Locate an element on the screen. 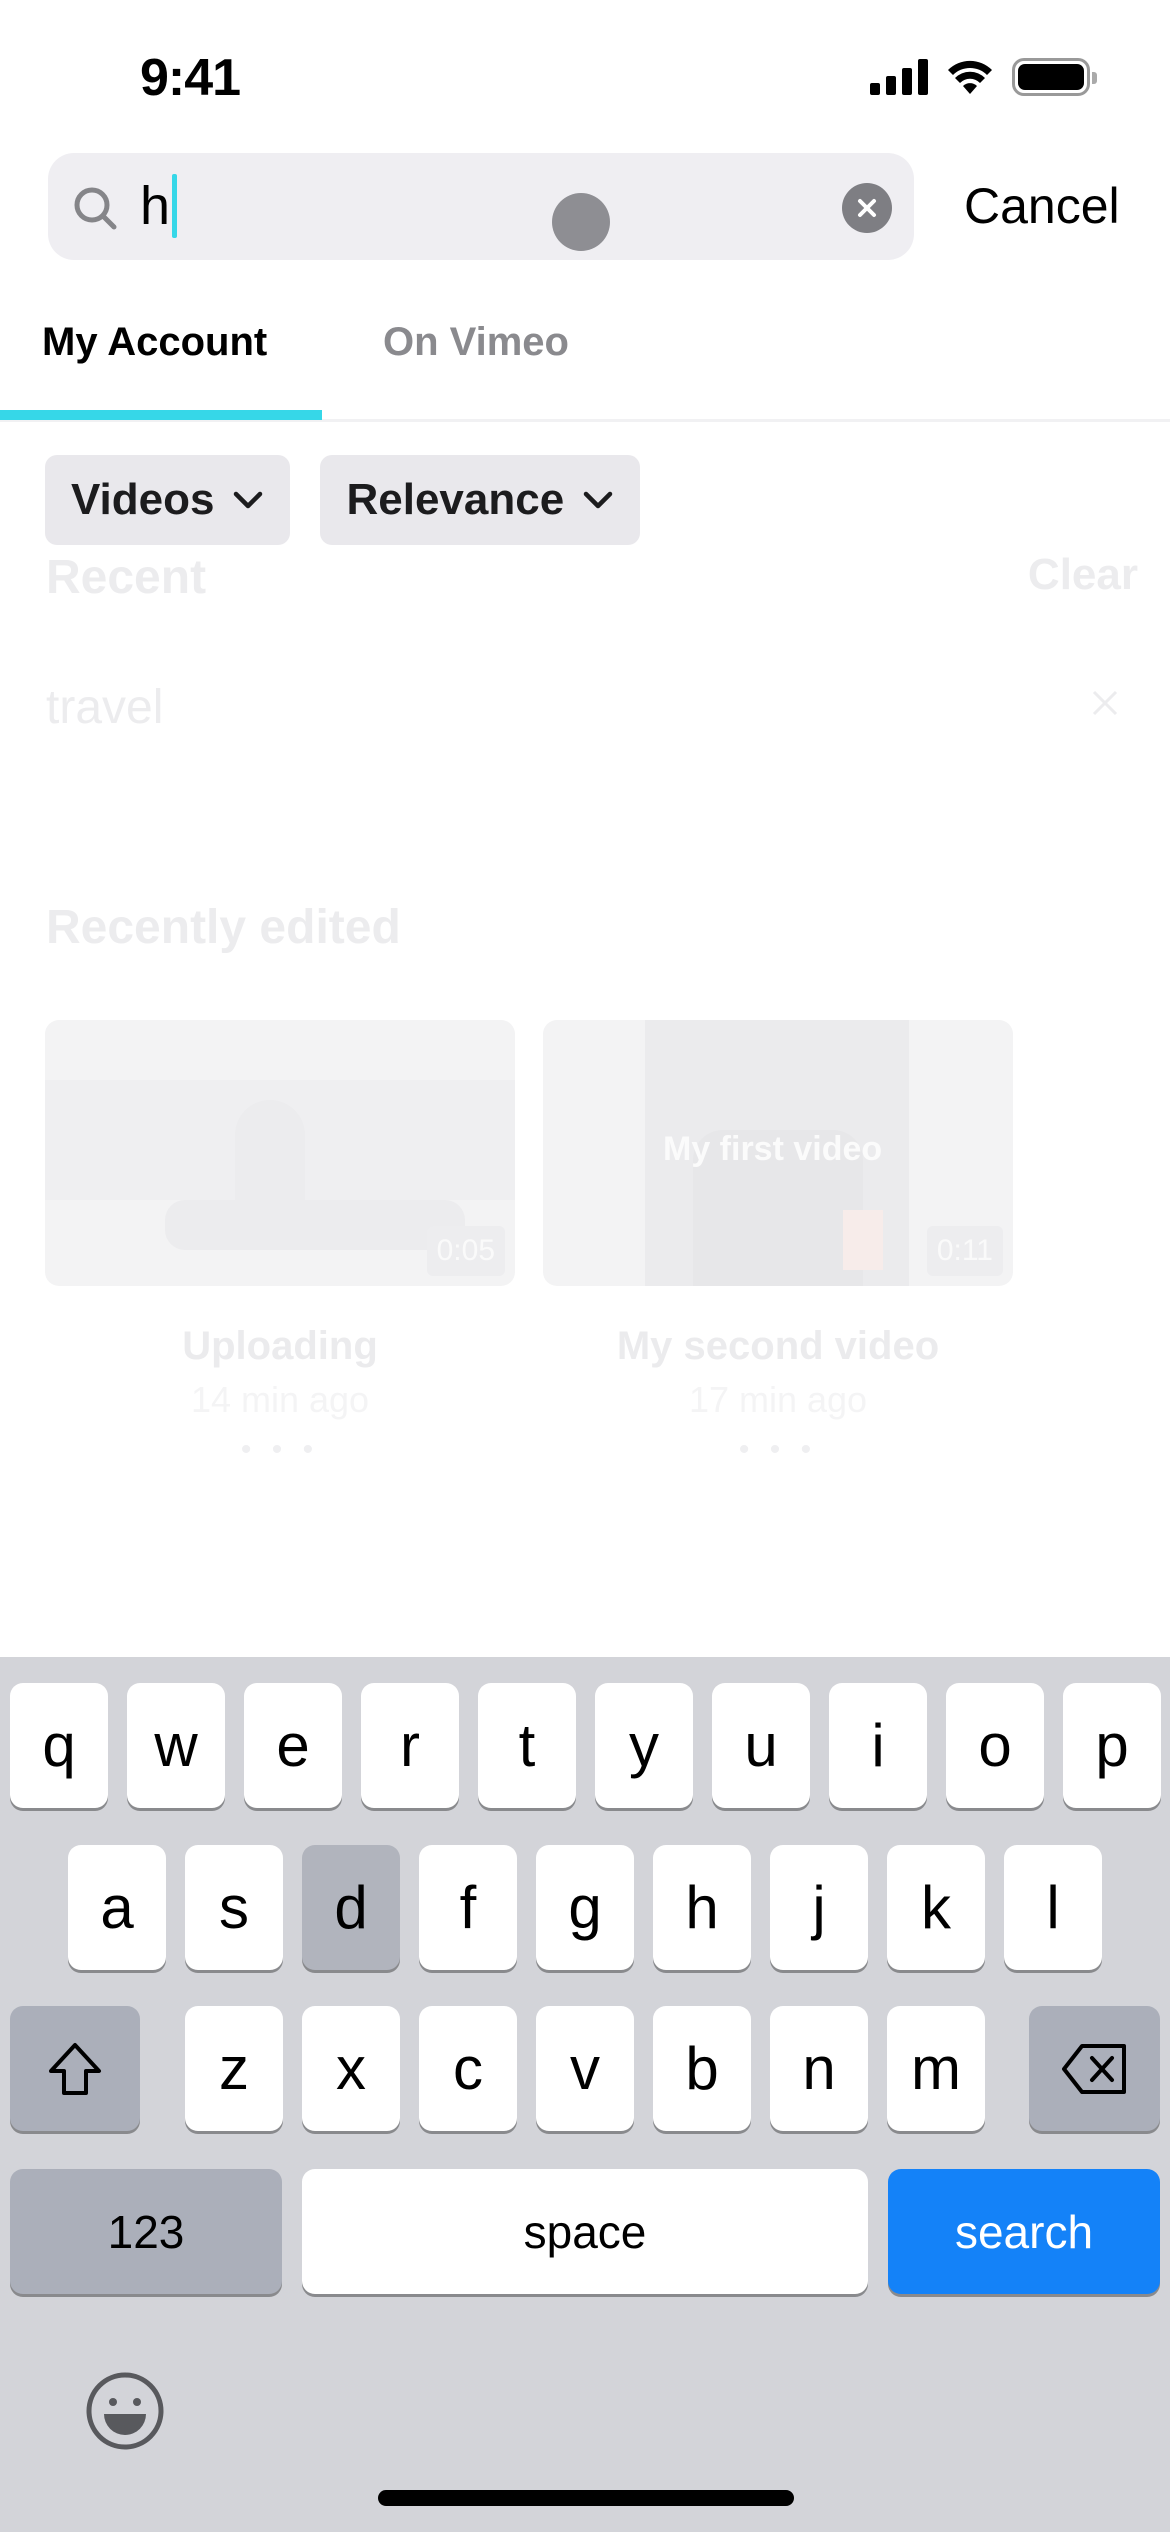 The height and width of the screenshot is (2532, 1170). tab-on-vimeo: On Vimeo is located at coordinates (476, 342).